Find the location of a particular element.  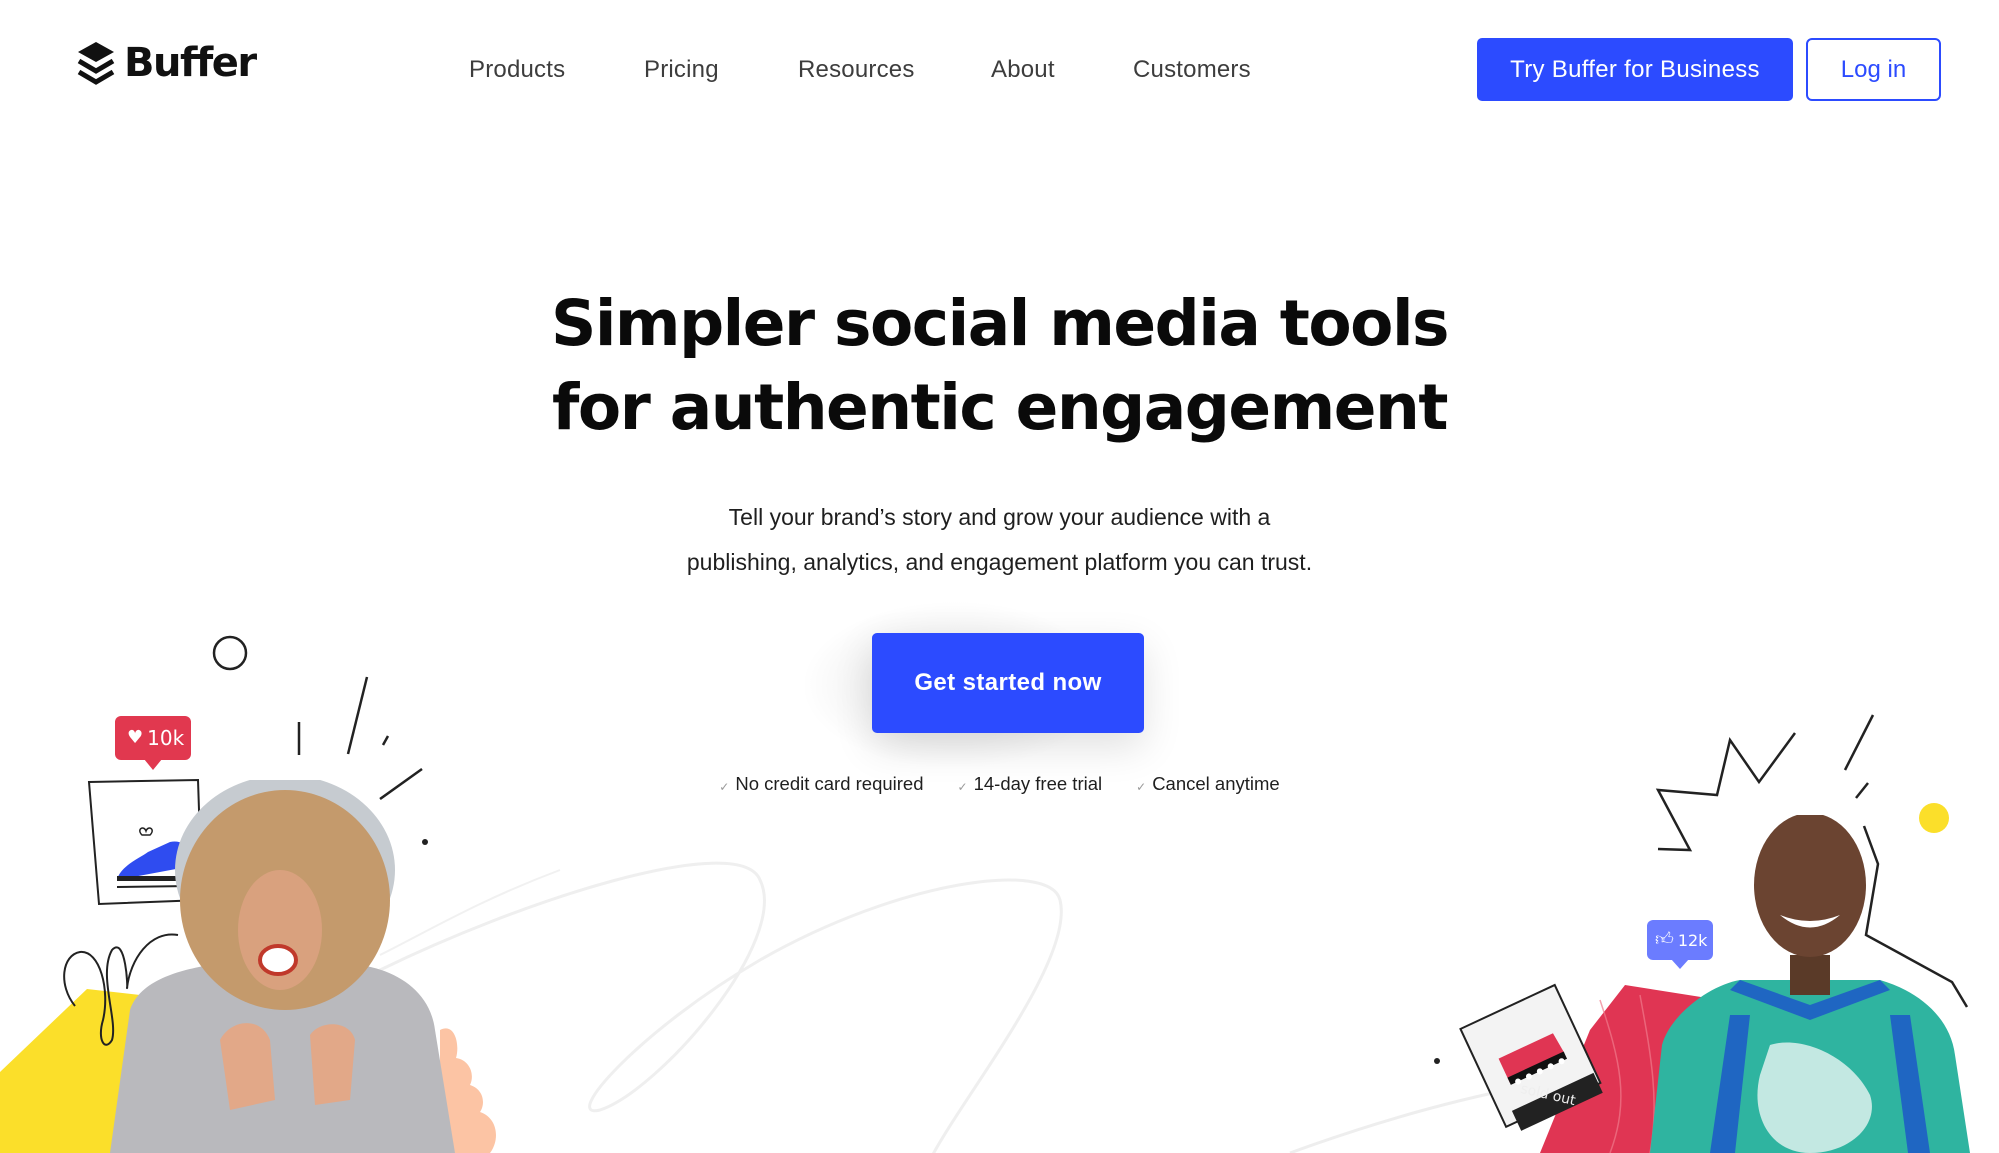

like-count-badge: ♥ 10k is located at coordinates (153, 743).